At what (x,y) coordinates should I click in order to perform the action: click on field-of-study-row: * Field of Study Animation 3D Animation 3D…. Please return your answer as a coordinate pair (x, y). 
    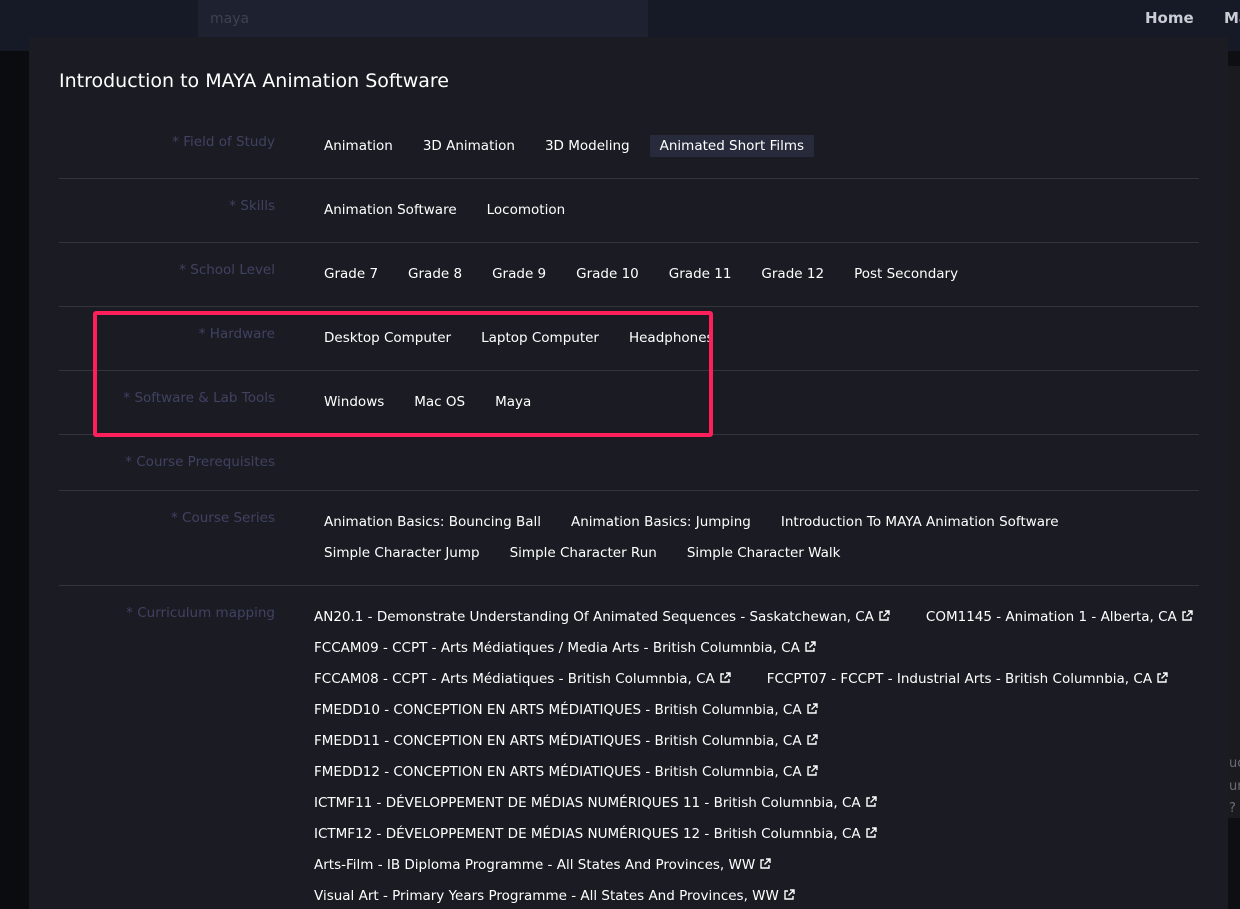
    Looking at the image, I should click on (629, 152).